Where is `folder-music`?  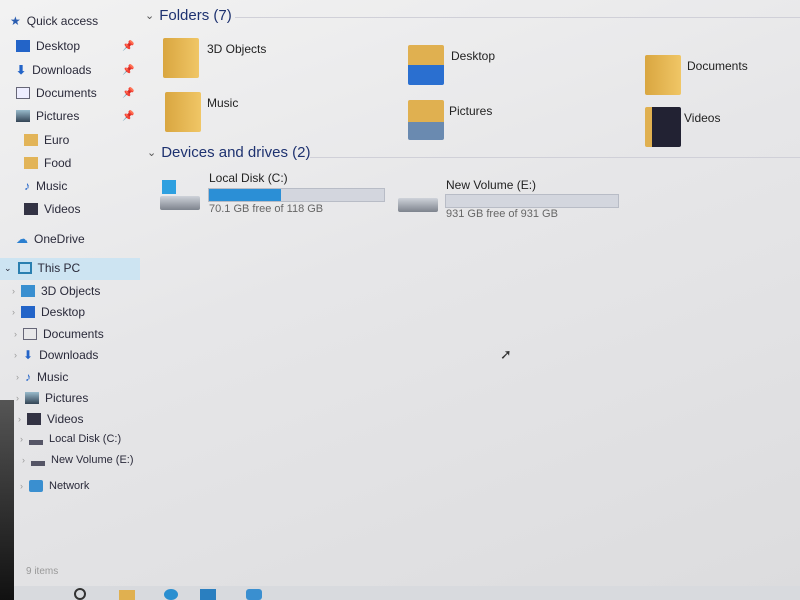 folder-music is located at coordinates (183, 112).